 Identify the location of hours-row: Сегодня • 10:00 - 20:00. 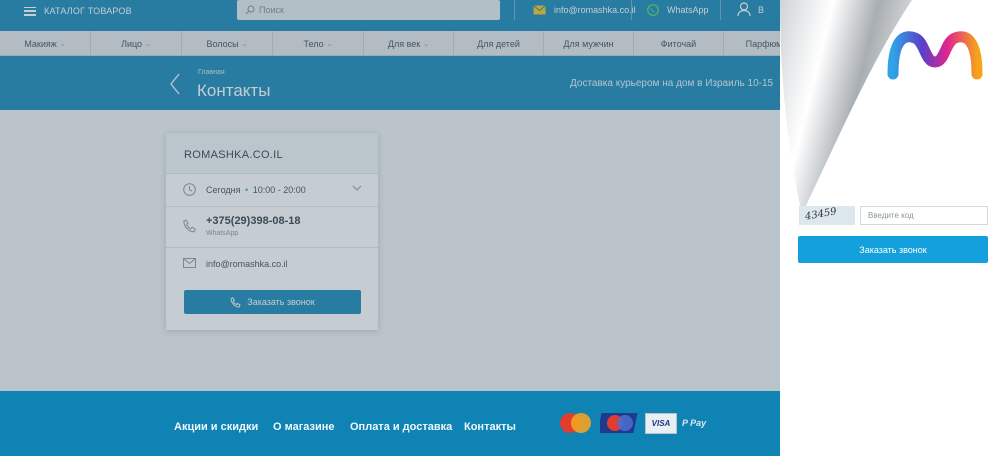
(272, 189).